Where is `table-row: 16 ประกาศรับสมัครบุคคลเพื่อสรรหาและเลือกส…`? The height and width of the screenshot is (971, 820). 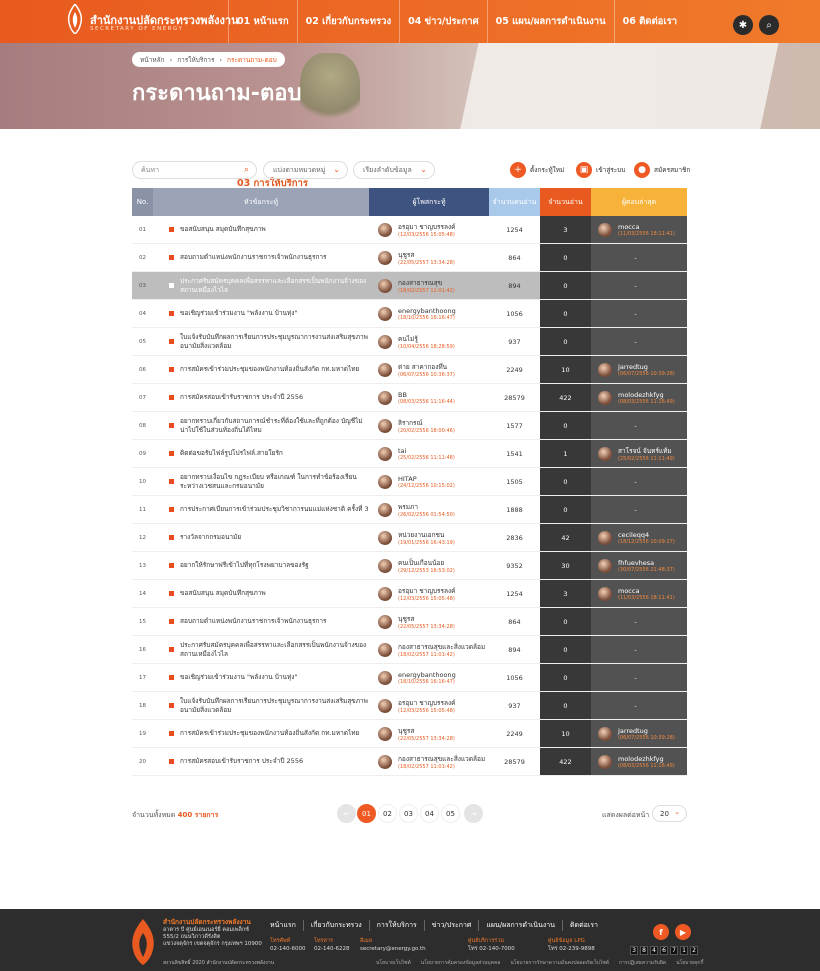
table-row: 16 ประกาศรับสมัครบุคคลเพื่อสรรหาและเลือกส… is located at coordinates (409, 650).